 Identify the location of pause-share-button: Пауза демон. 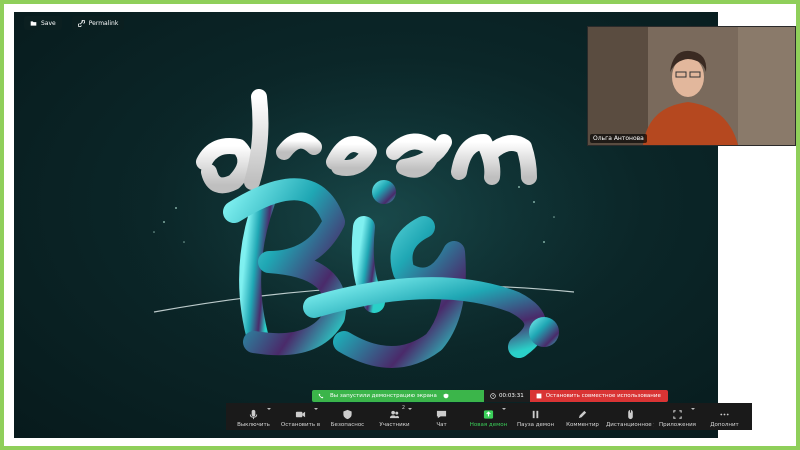
(535, 416).